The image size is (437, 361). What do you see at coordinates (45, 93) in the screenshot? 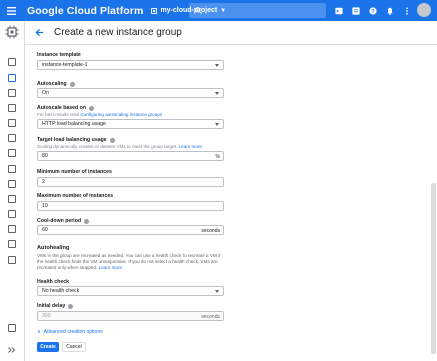
I see `select-value: On` at bounding box center [45, 93].